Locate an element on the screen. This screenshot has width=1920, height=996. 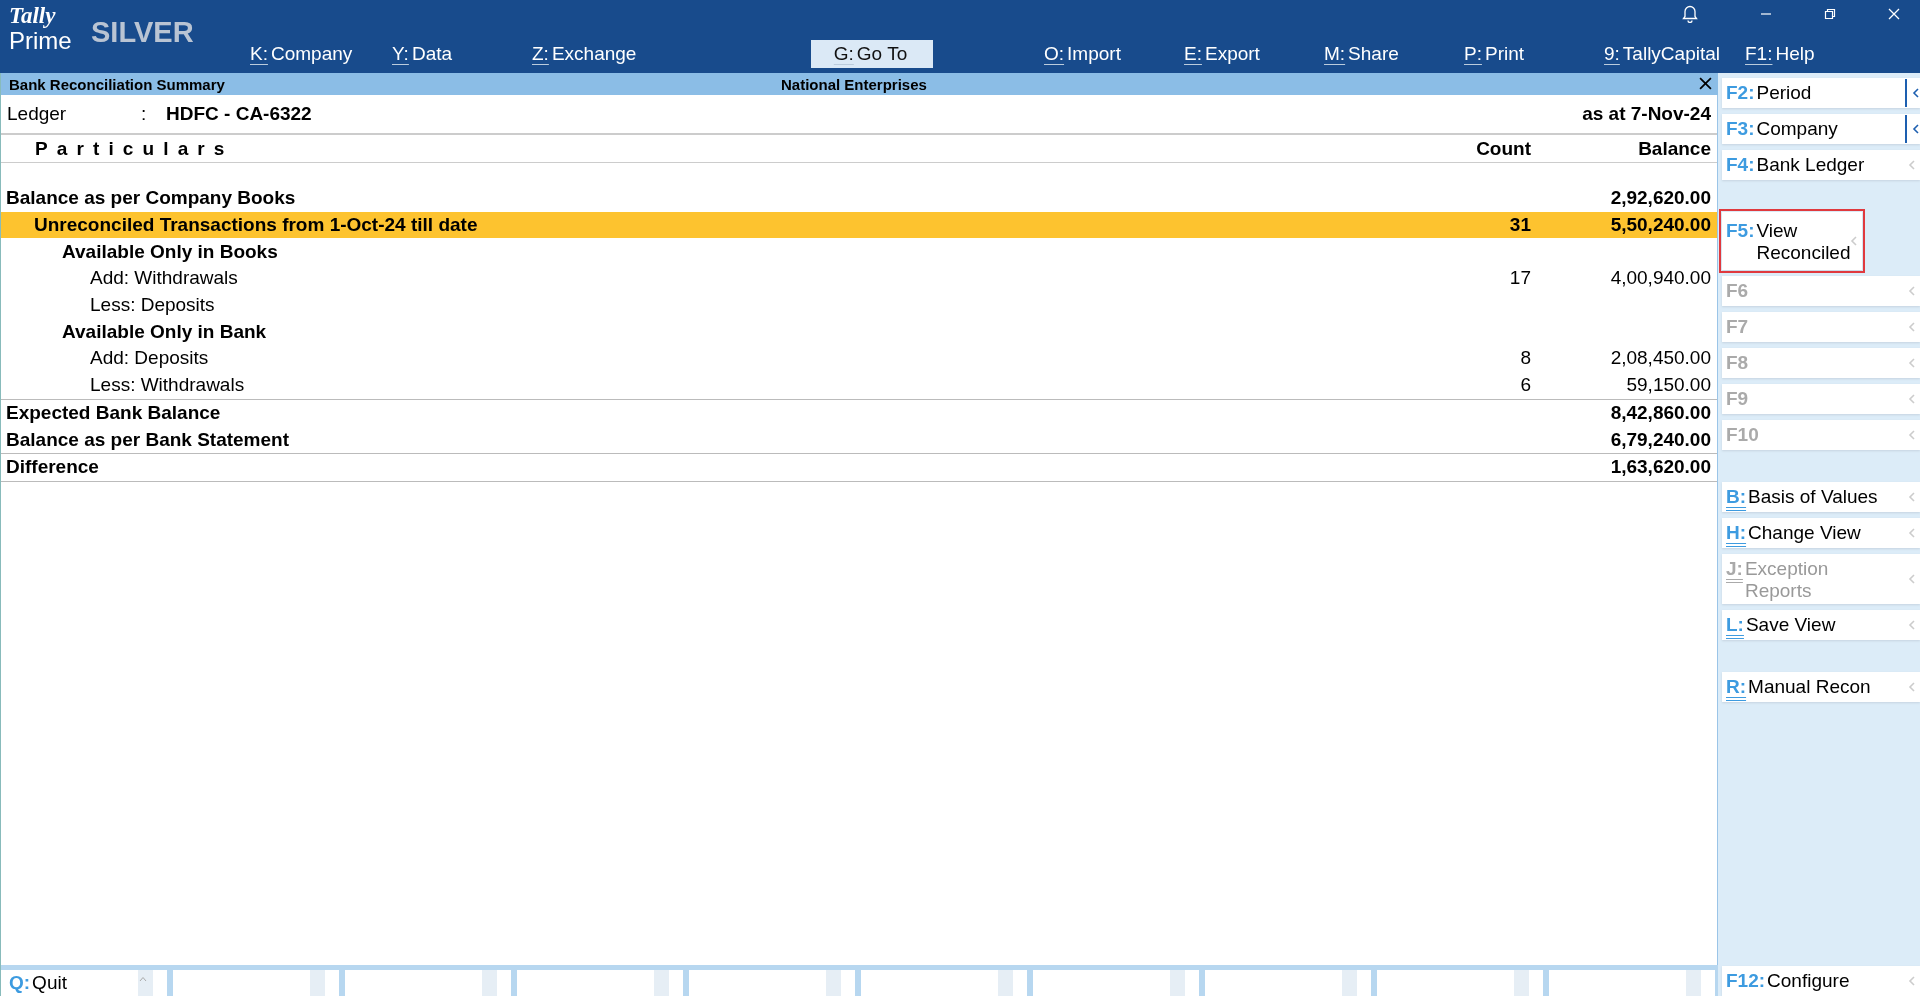
menu-item: P:Print is located at coordinates (1523, 54).